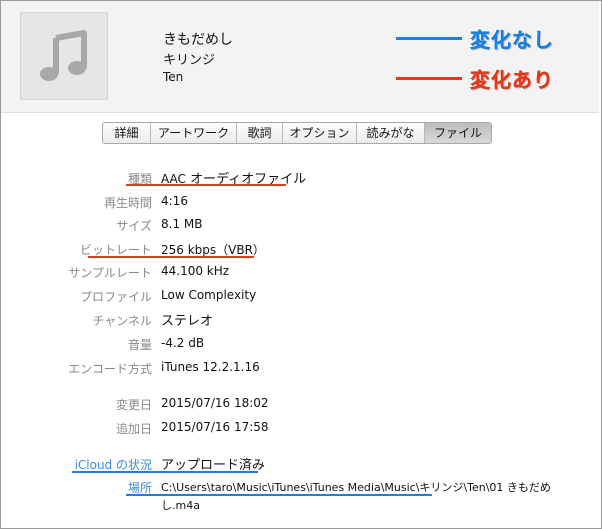  Describe the element at coordinates (429, 78) in the screenshot. I see `legend-changed-line` at that location.